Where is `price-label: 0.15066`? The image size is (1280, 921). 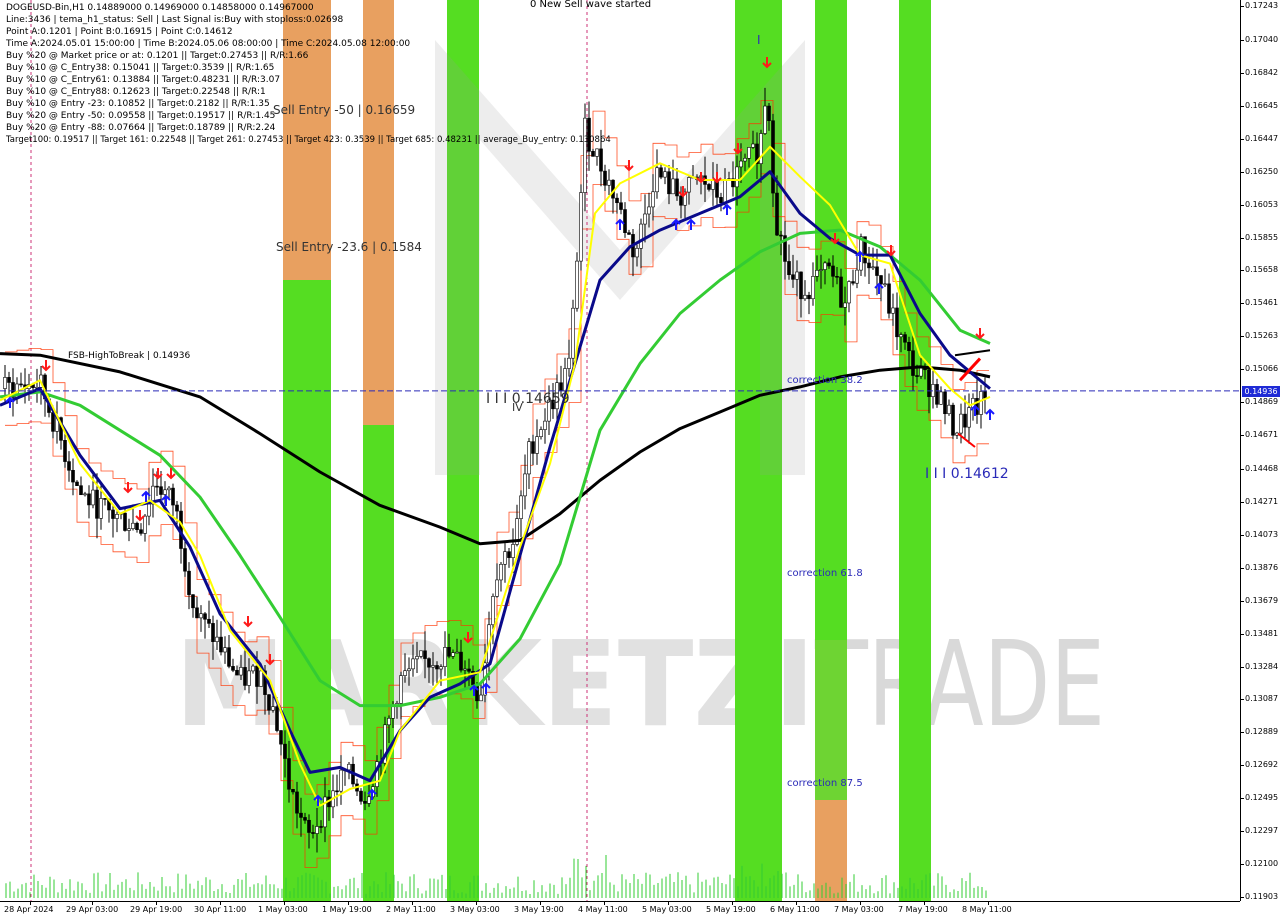 price-label: 0.15066 is located at coordinates (1262, 369).